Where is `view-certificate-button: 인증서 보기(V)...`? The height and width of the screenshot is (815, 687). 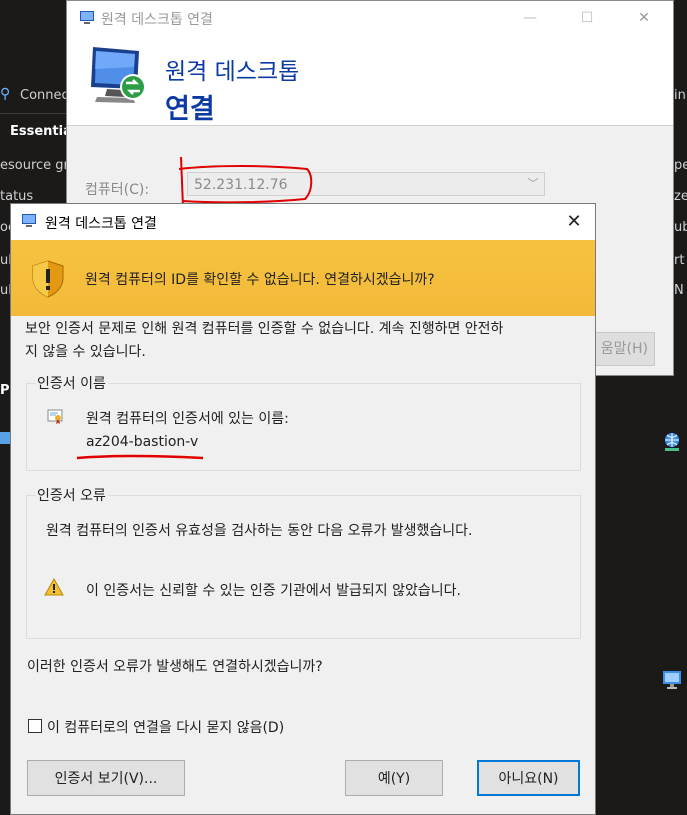 view-certificate-button: 인증서 보기(V)... is located at coordinates (106, 778).